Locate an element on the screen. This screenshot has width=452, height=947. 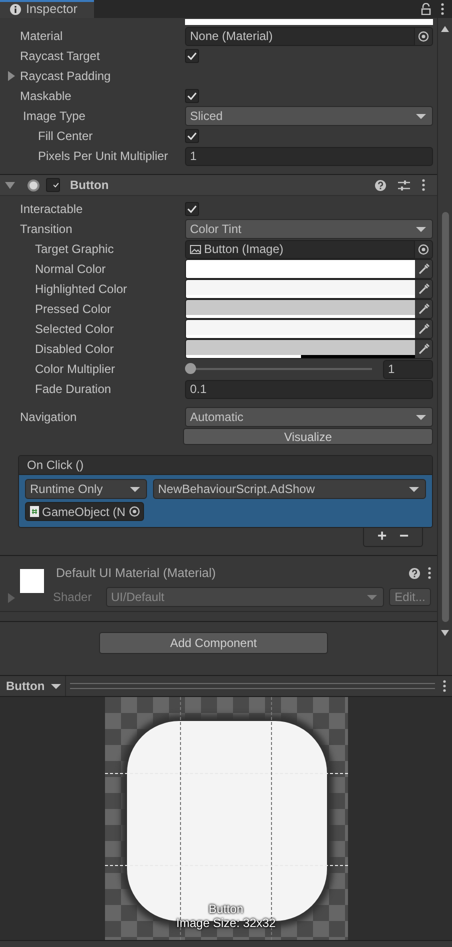
property-label: Transition is located at coordinates (47, 229).